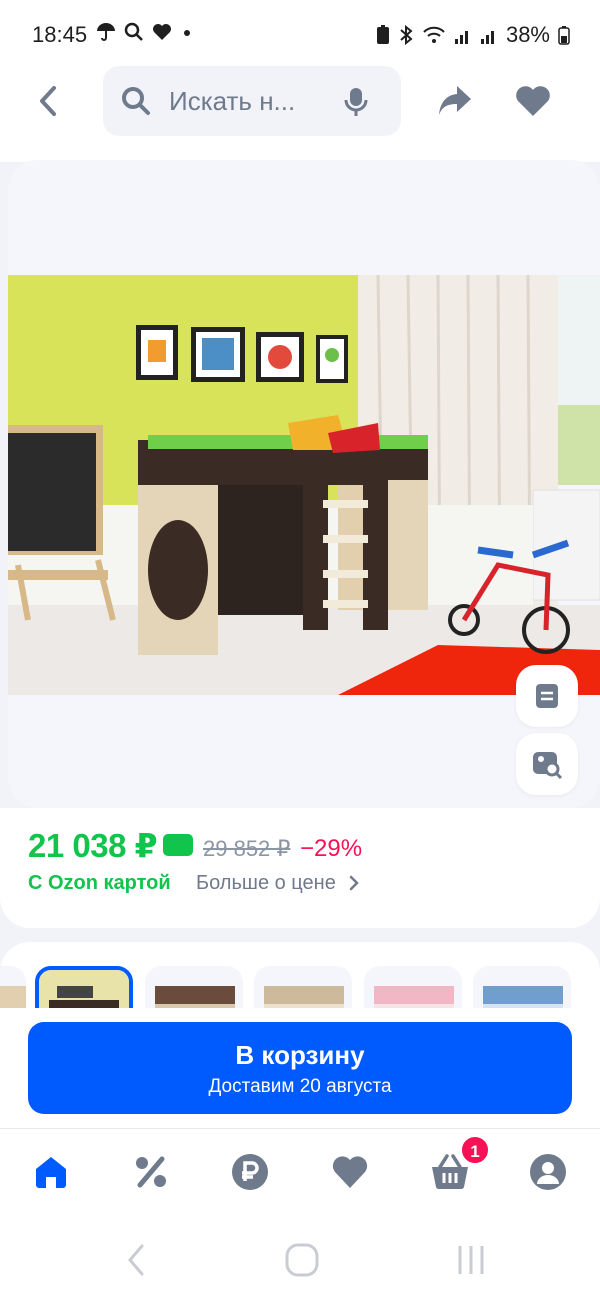  I want to click on battery-percent: 38%, so click(527, 34).